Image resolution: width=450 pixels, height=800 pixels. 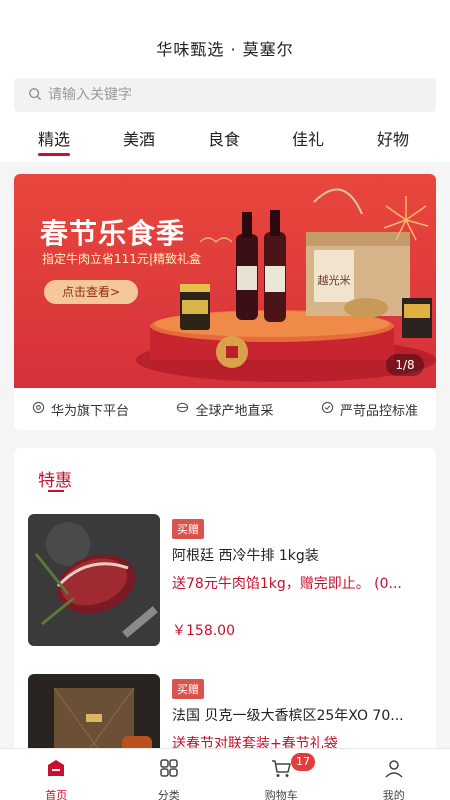 What do you see at coordinates (139, 138) in the screenshot?
I see `tab-wine: 美酒` at bounding box center [139, 138].